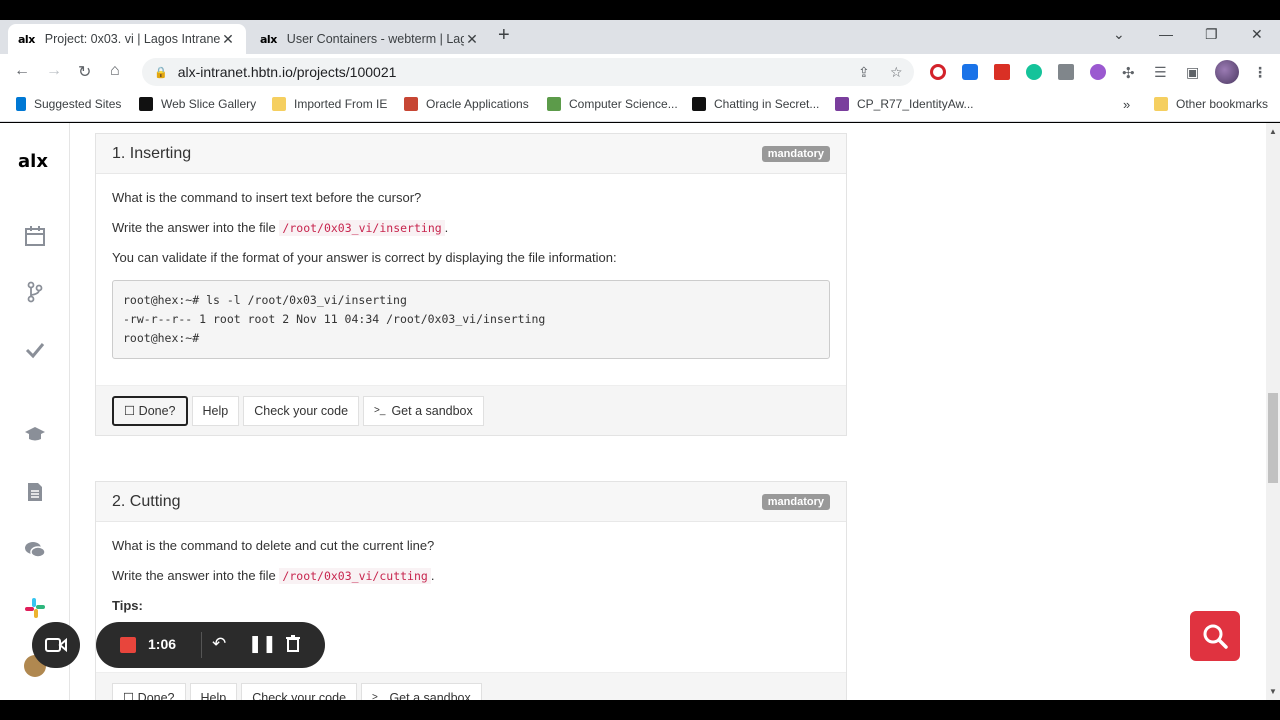 The width and height of the screenshot is (1280, 720). What do you see at coordinates (411, 104) in the screenshot?
I see `oracle-icon` at bounding box center [411, 104].